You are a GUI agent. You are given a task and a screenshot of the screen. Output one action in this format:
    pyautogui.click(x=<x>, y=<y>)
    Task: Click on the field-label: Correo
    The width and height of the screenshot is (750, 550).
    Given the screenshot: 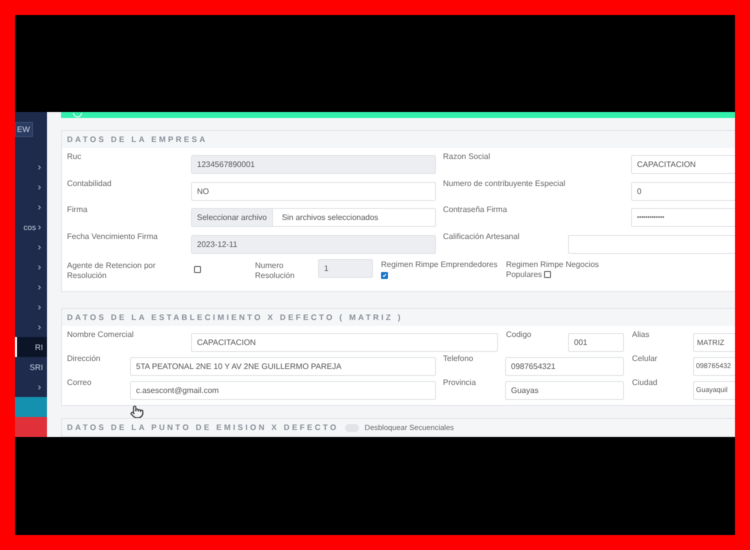 What is the action you would take?
    pyautogui.click(x=79, y=382)
    